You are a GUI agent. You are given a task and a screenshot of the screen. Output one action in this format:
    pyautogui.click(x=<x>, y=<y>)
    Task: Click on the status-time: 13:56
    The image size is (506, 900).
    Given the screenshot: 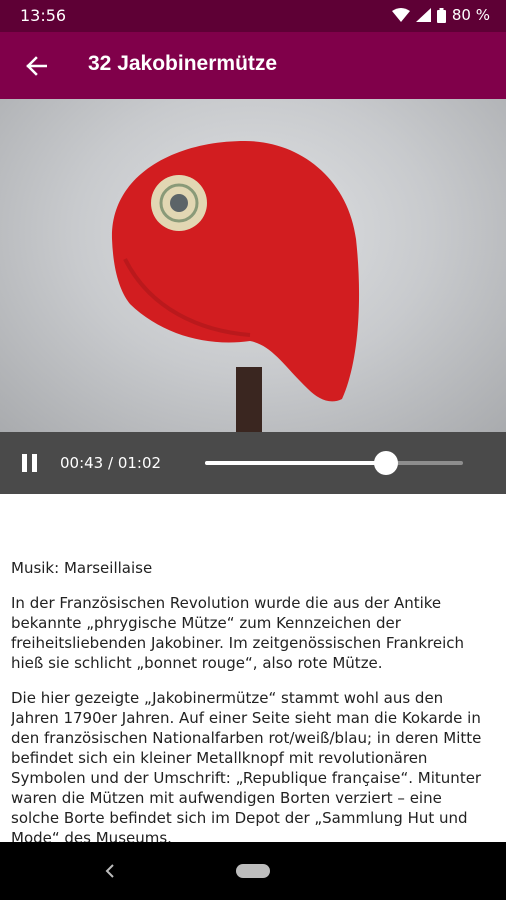 What is the action you would take?
    pyautogui.click(x=43, y=15)
    